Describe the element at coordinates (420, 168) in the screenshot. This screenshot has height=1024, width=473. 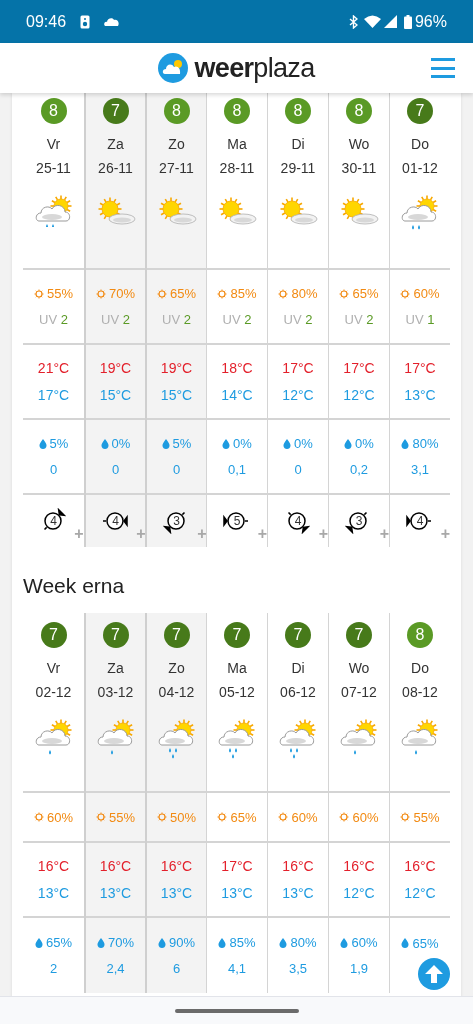
I see `date: 01-12` at that location.